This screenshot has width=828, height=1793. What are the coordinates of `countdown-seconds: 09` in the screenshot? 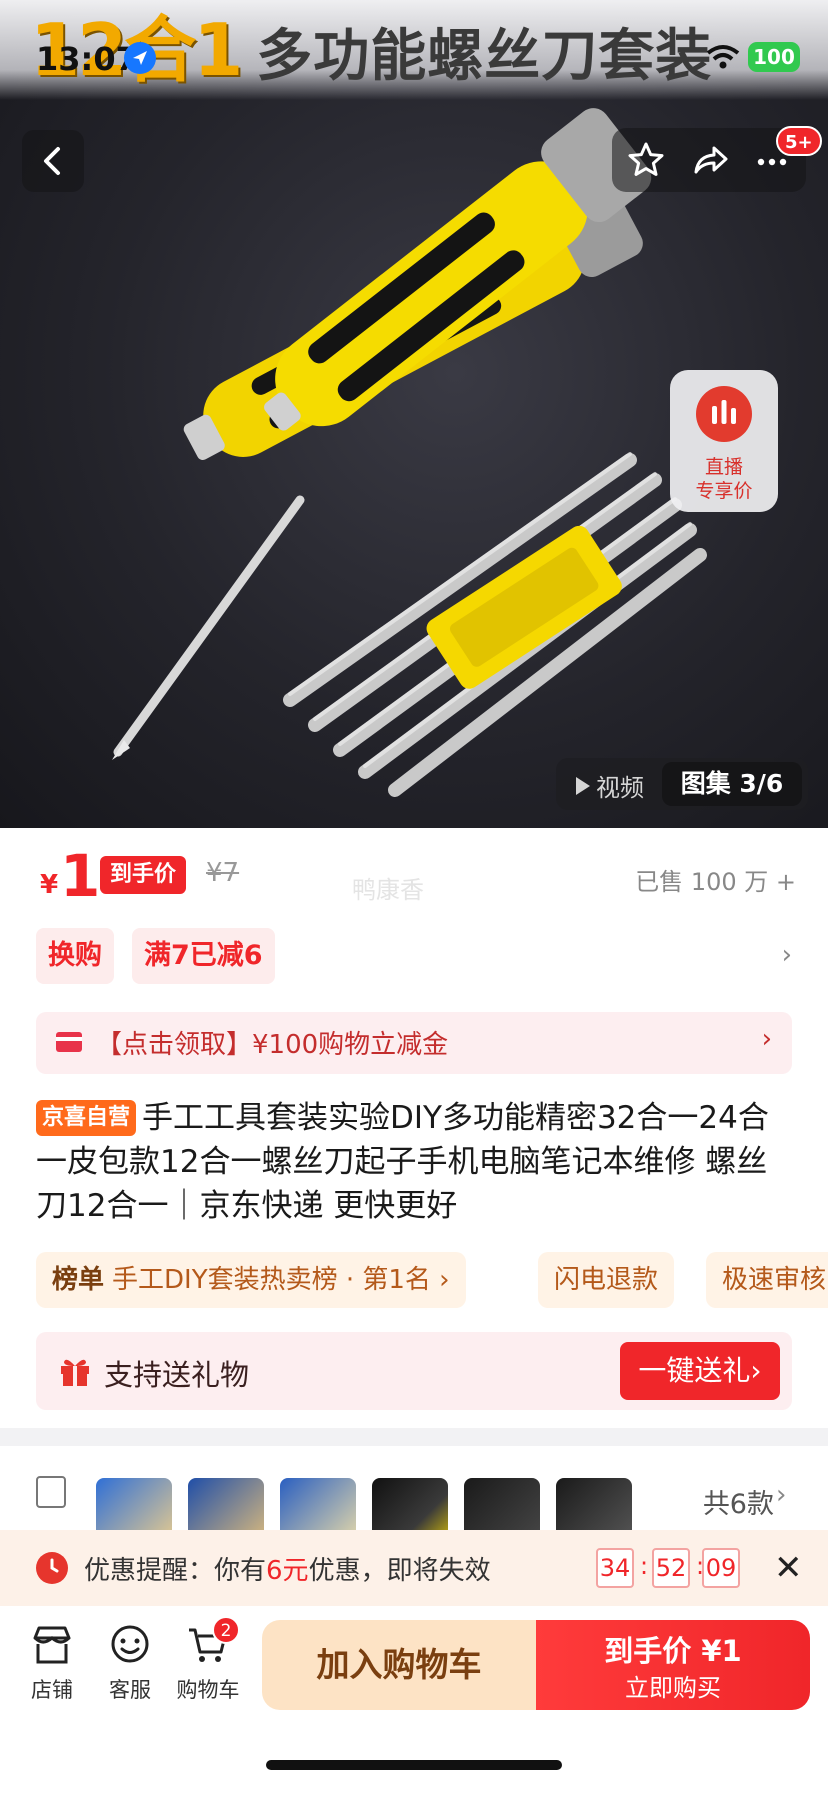 It's located at (721, 1568).